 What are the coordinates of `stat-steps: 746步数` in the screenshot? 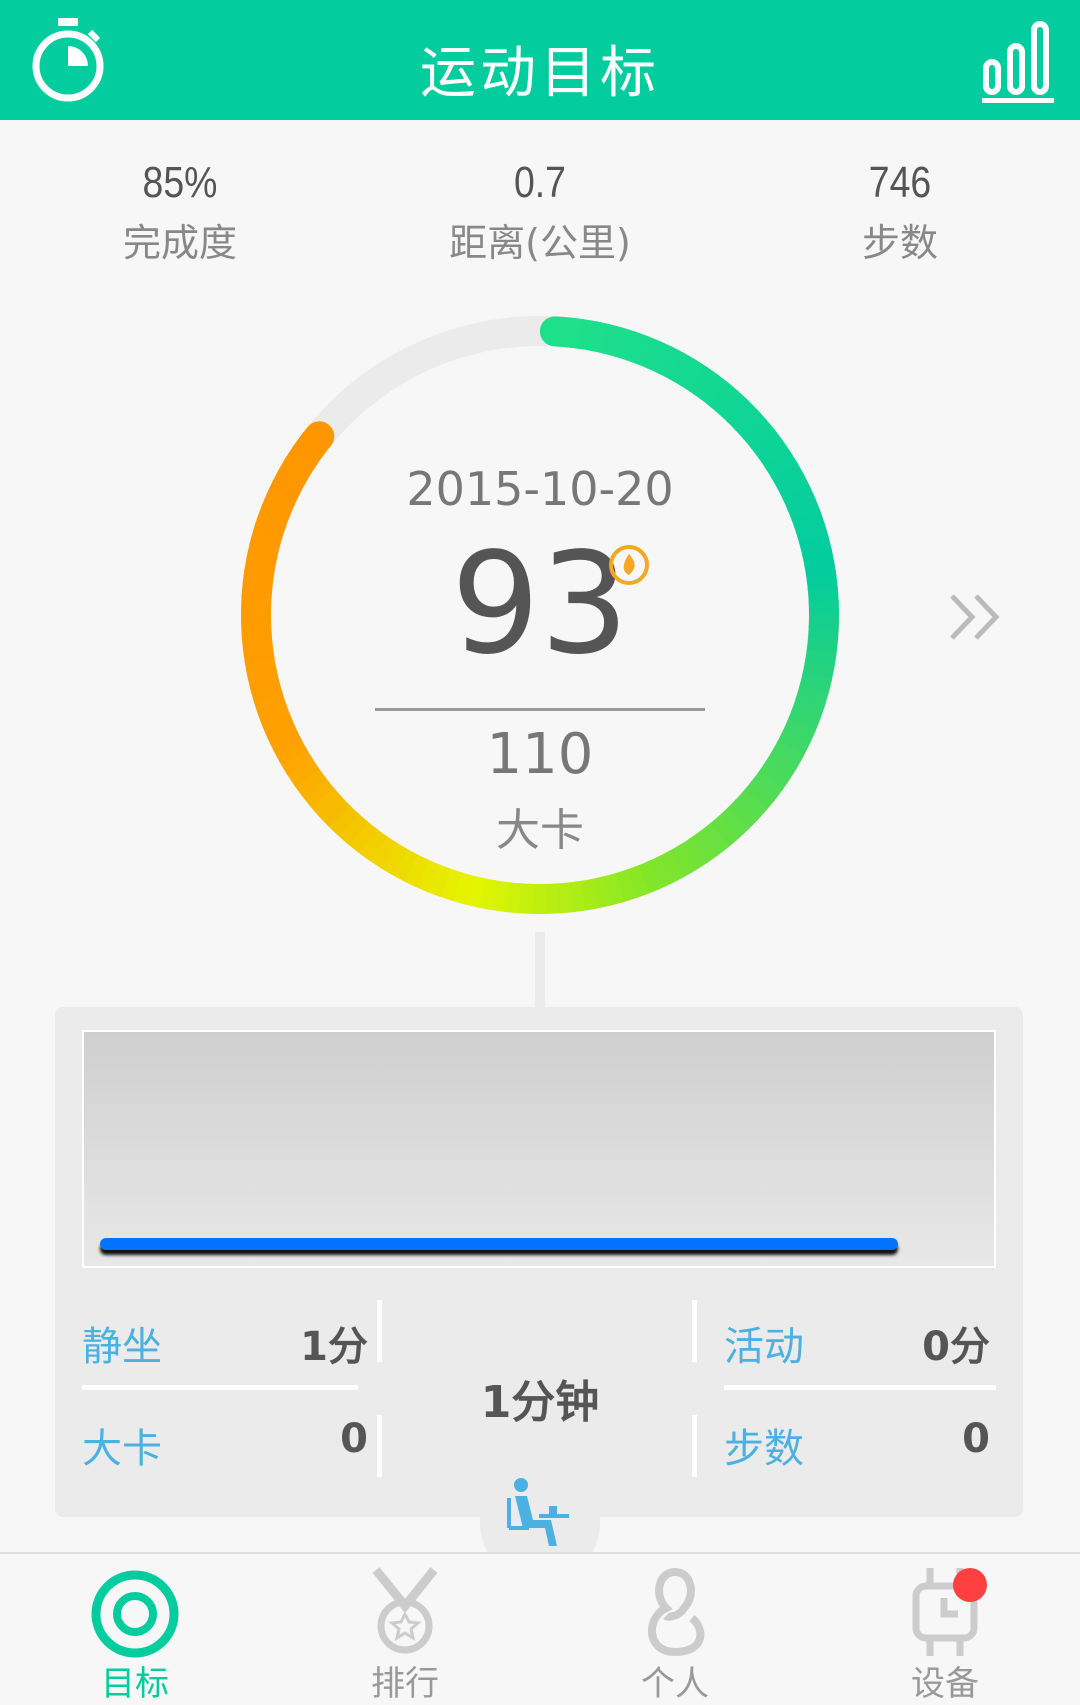 It's located at (900, 212).